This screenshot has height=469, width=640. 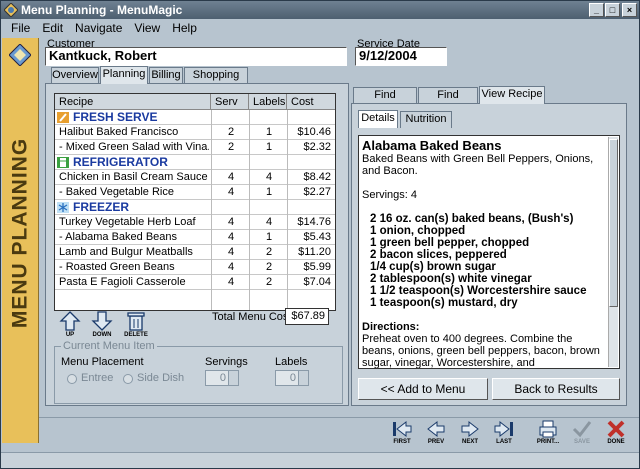 What do you see at coordinates (311, 102) in the screenshot?
I see `col-cost: Cost` at bounding box center [311, 102].